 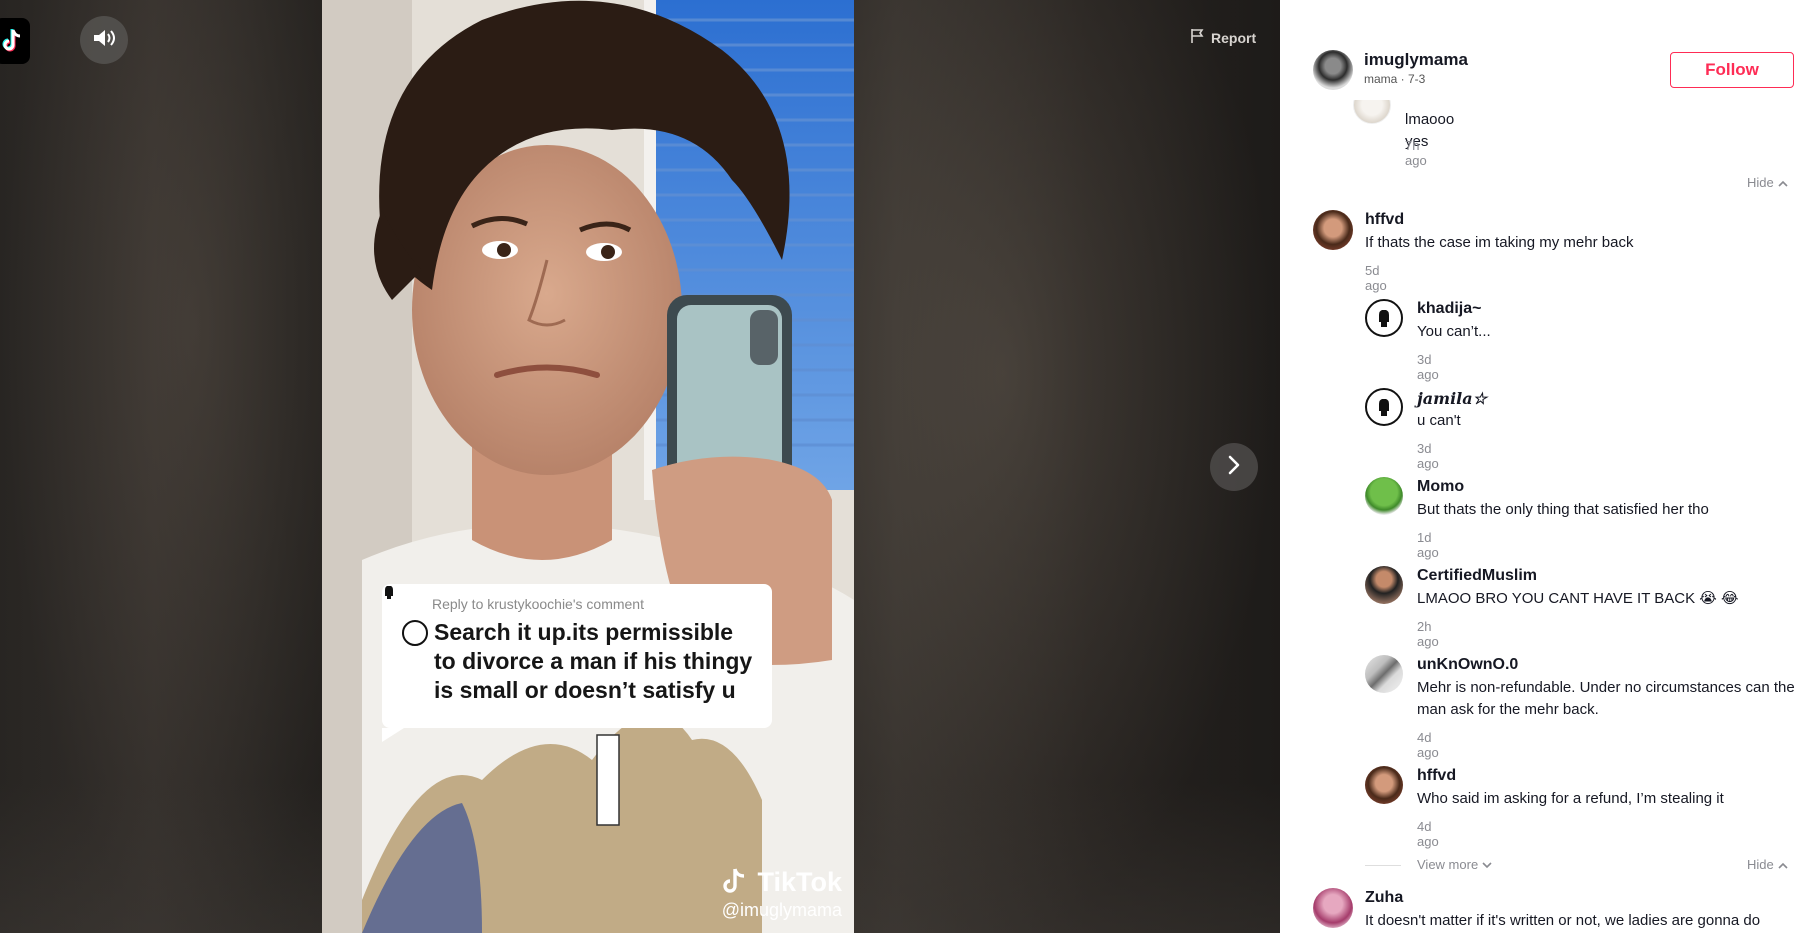 I want to click on comment-username: unKnOwnO.0, so click(x=1467, y=665).